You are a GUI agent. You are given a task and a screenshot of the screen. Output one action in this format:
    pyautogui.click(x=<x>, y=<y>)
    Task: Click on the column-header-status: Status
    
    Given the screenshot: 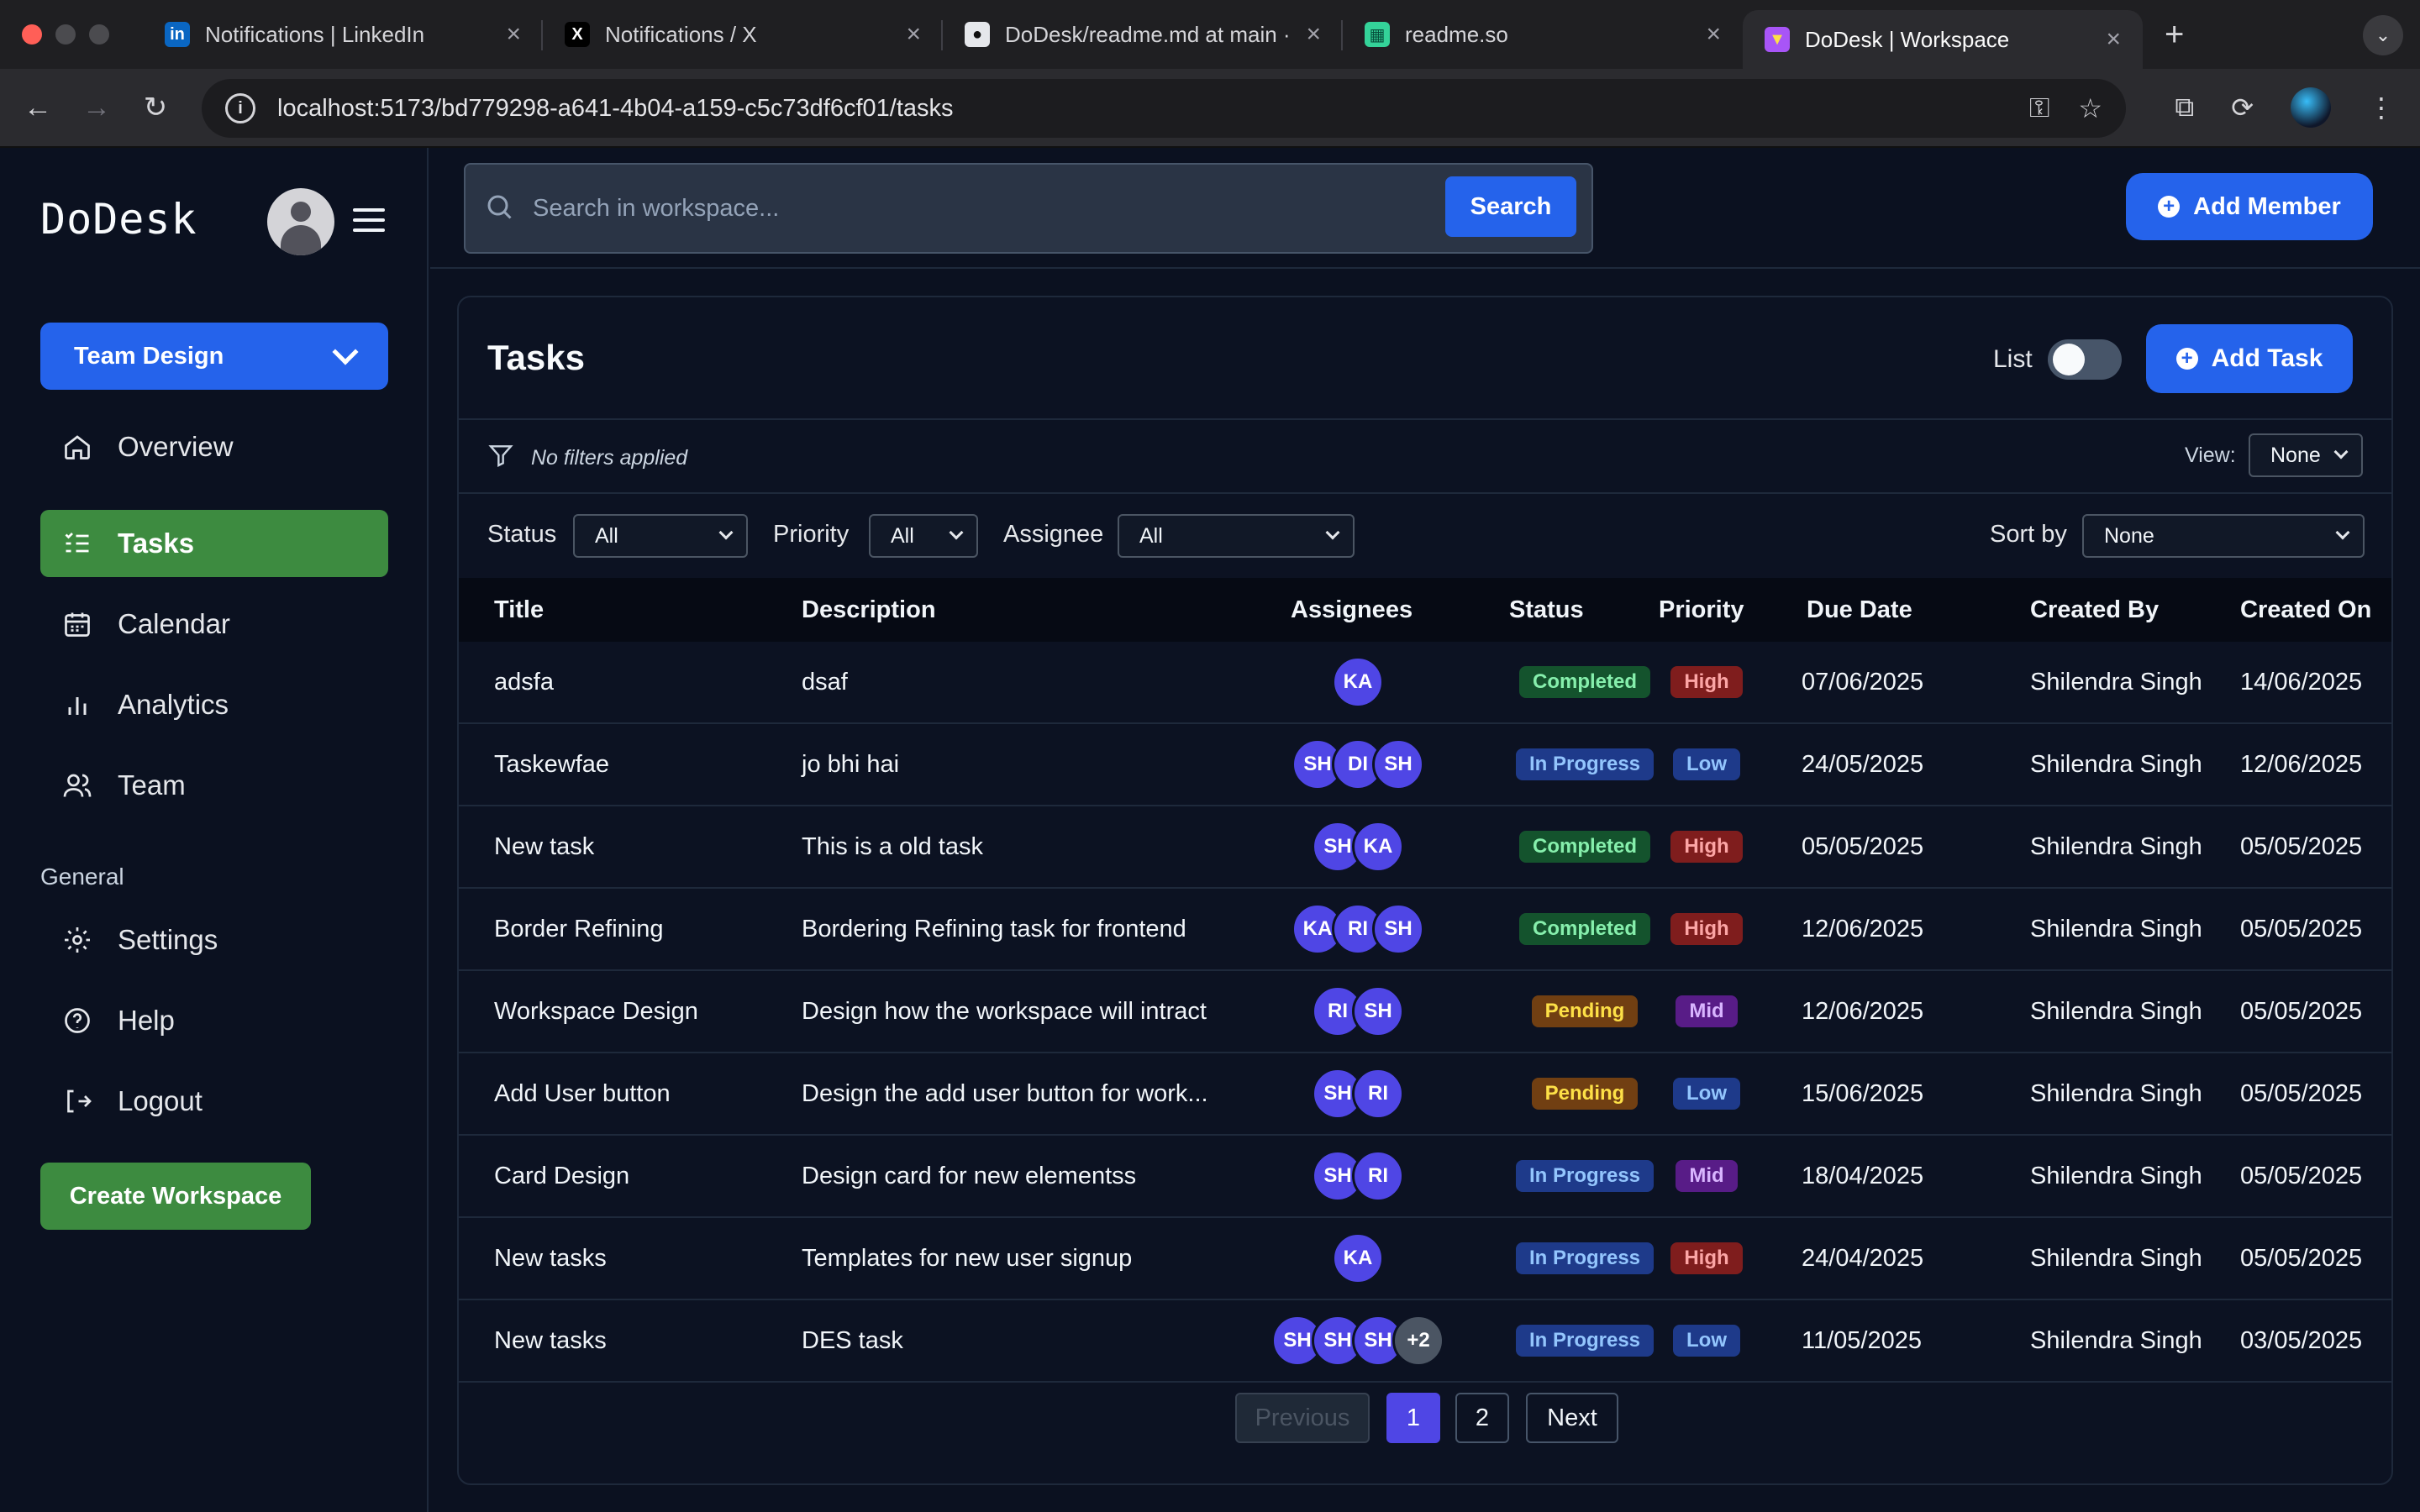 What is the action you would take?
    pyautogui.click(x=1546, y=610)
    